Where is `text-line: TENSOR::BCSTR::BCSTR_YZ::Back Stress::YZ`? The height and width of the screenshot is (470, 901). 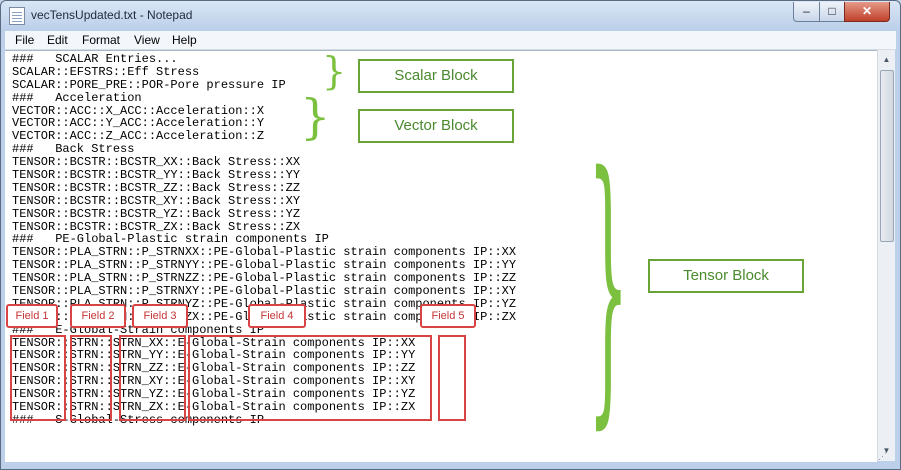
text-line: TENSOR::BCSTR::BCSTR_YZ::Back Stress::YZ is located at coordinates (156, 213).